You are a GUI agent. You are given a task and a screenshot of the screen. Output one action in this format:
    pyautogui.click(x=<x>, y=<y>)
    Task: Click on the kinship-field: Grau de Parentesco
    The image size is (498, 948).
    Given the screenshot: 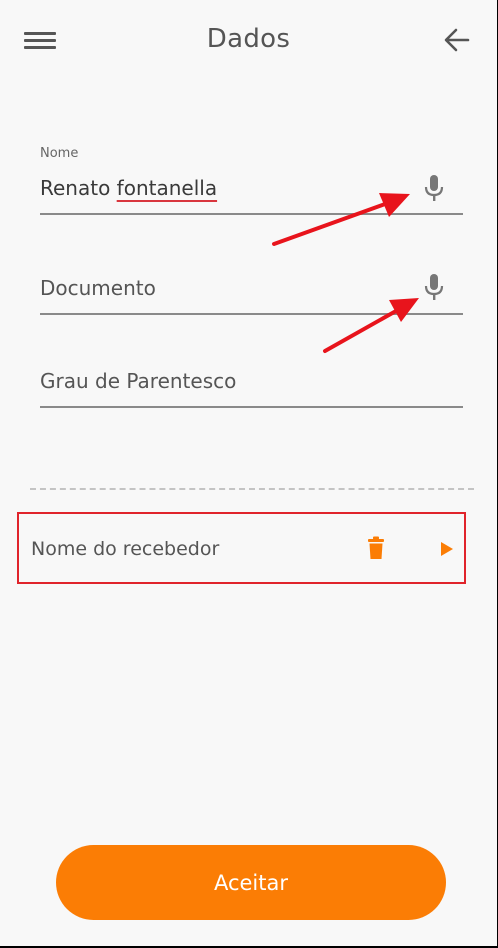 What is the action you would take?
    pyautogui.click(x=251, y=382)
    